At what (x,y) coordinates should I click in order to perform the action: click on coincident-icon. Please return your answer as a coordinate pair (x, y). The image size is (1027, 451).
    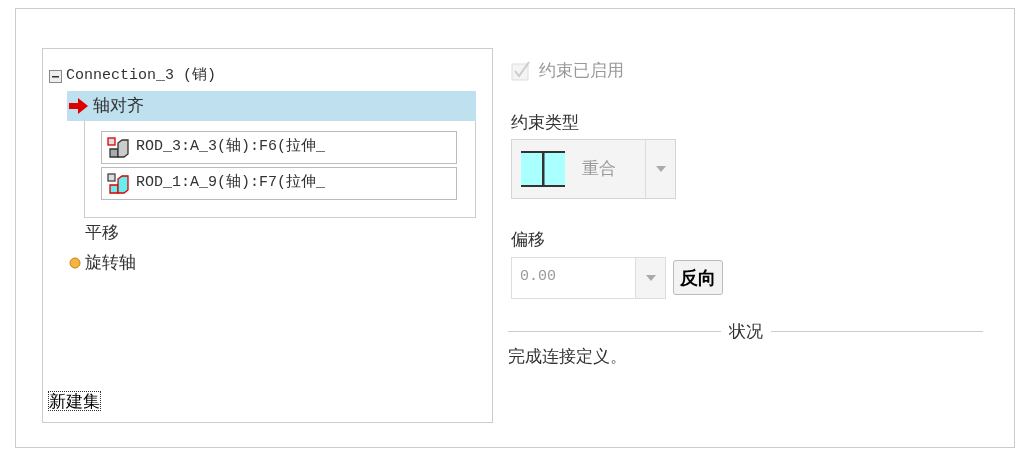
    Looking at the image, I should click on (543, 169).